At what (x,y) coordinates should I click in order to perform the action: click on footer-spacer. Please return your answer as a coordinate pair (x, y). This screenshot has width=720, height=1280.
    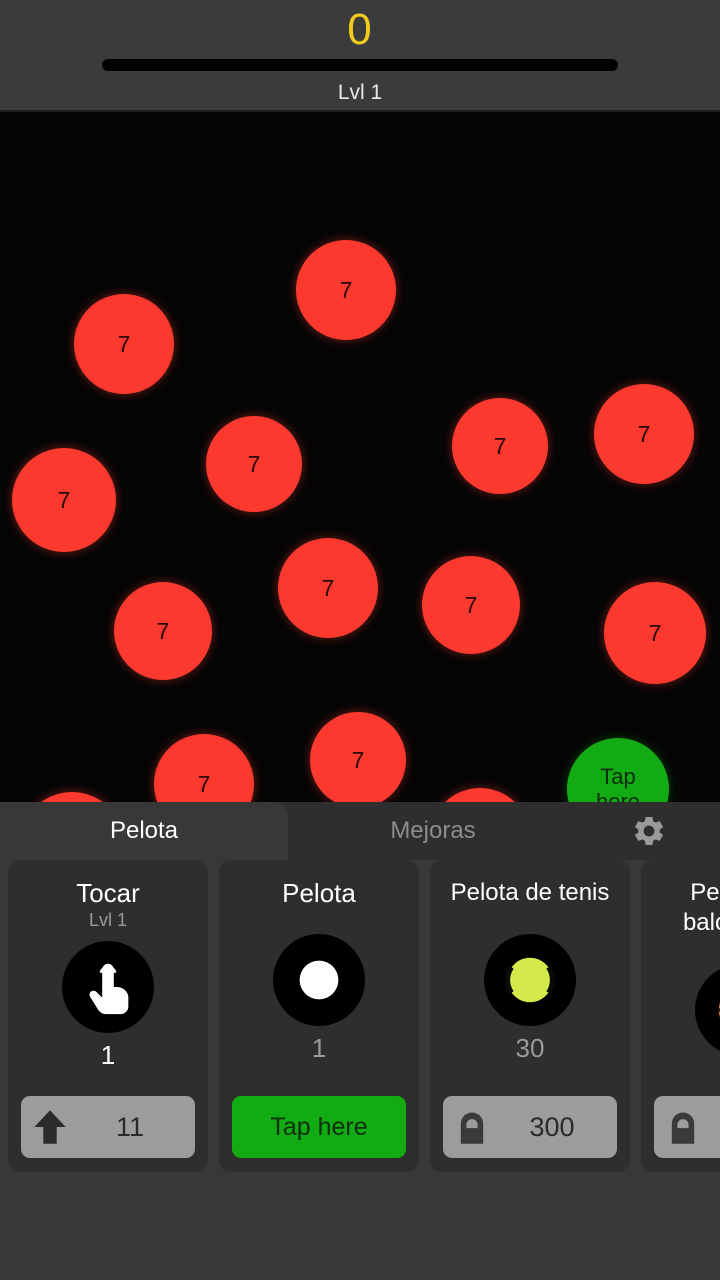
    Looking at the image, I should click on (360, 1230).